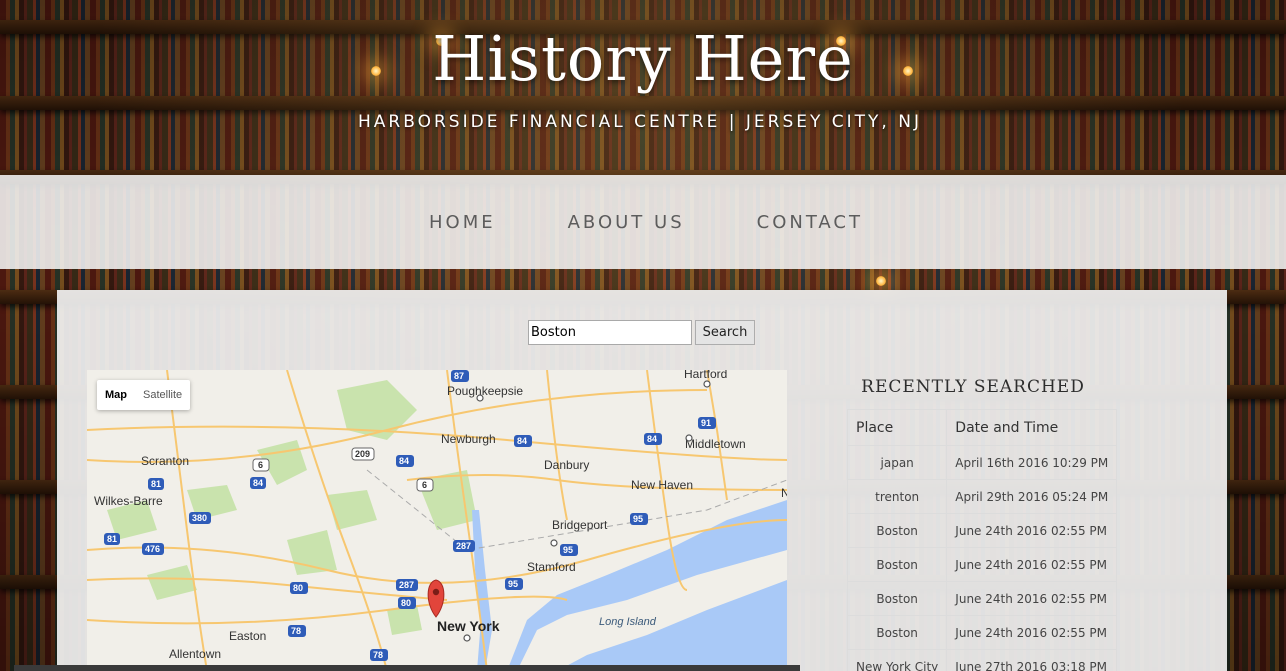 Image resolution: width=1286 pixels, height=671 pixels. What do you see at coordinates (705, 375) in the screenshot?
I see `map-label: Hartford` at bounding box center [705, 375].